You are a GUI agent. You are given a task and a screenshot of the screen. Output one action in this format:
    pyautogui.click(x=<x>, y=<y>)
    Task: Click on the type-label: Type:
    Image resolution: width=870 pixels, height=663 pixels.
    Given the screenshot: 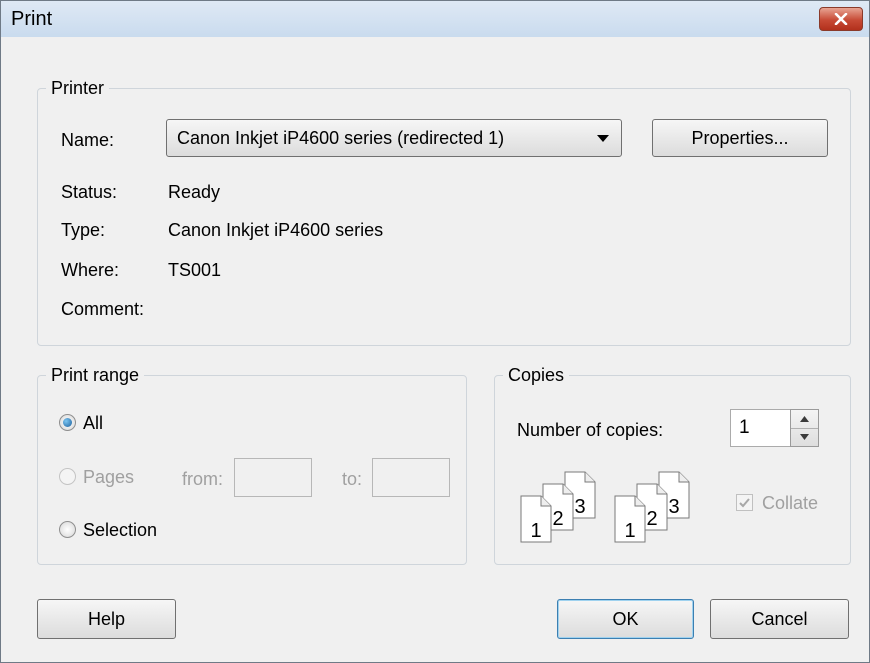 What is the action you would take?
    pyautogui.click(x=83, y=230)
    